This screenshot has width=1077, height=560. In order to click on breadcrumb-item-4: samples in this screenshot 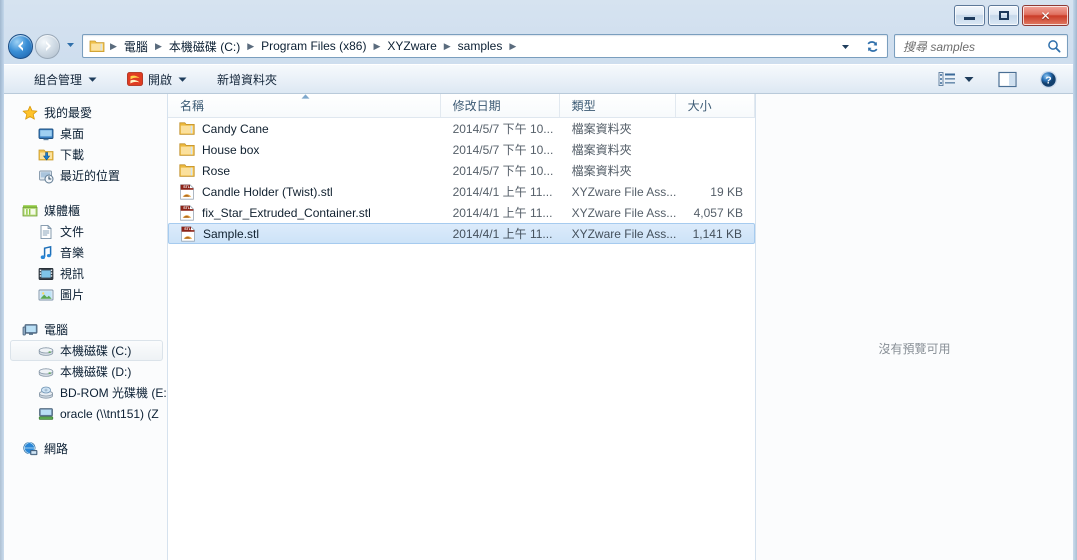, I will do `click(480, 46)`.